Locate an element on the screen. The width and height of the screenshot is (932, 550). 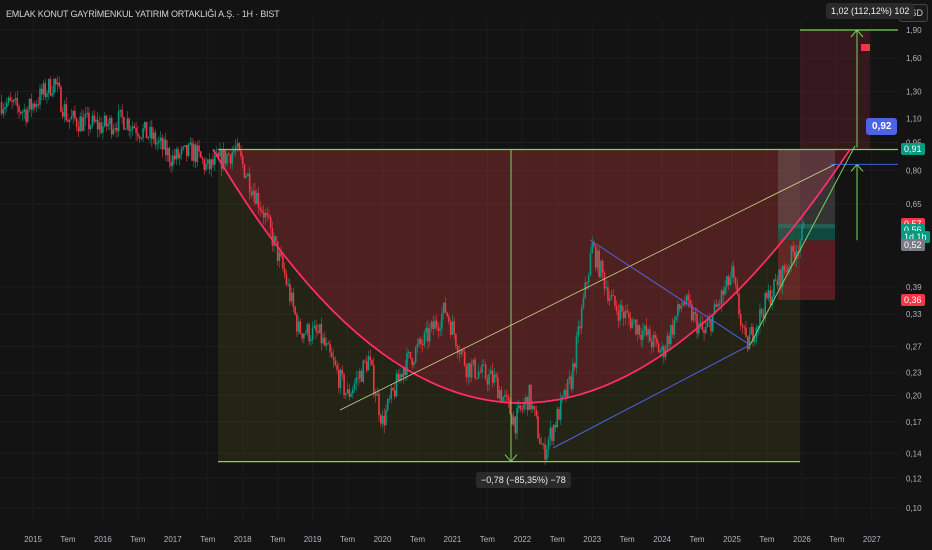
target-zone is located at coordinates (835, 90).